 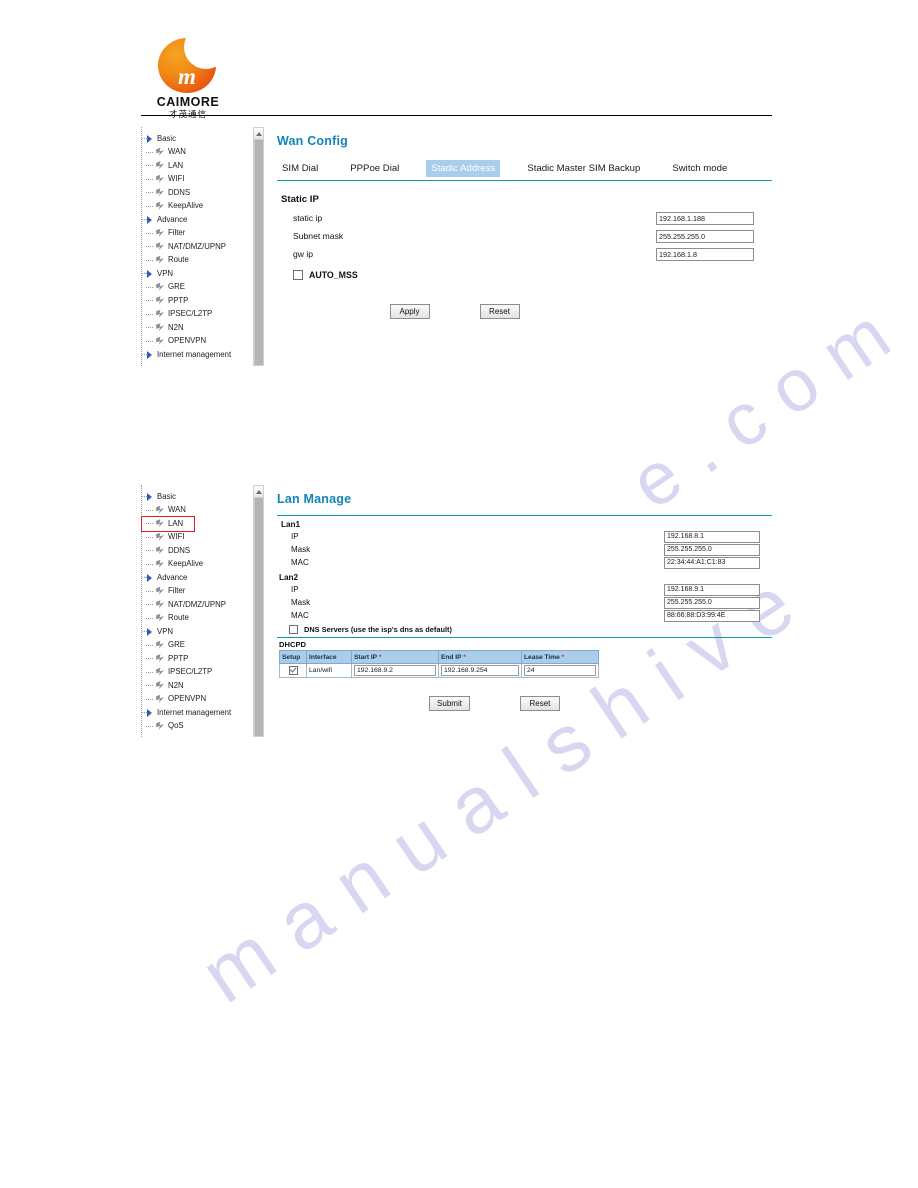 I want to click on tab-stadic-master-sim-backup: Stadic Master SIM Backup, so click(x=583, y=168).